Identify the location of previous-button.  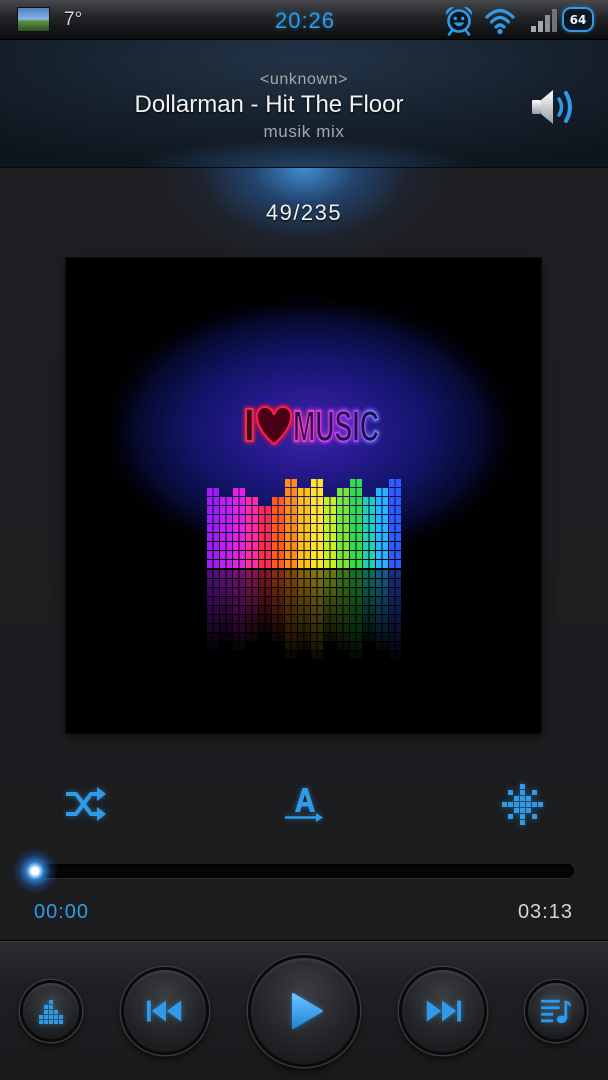
(165, 1011).